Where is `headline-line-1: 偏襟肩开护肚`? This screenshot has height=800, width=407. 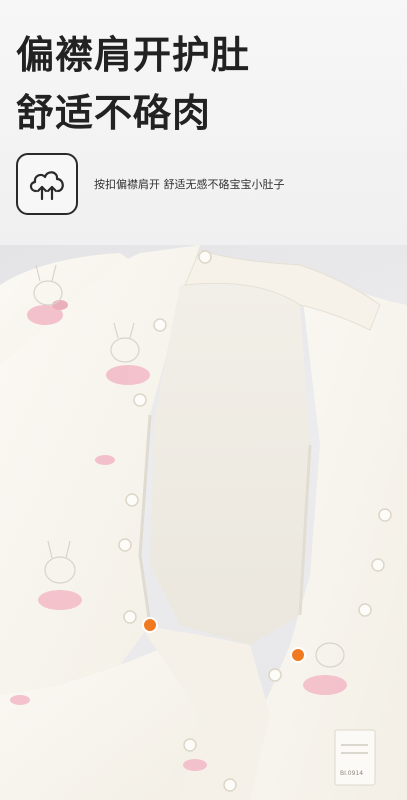 headline-line-1: 偏襟肩开护肚 is located at coordinates (133, 55).